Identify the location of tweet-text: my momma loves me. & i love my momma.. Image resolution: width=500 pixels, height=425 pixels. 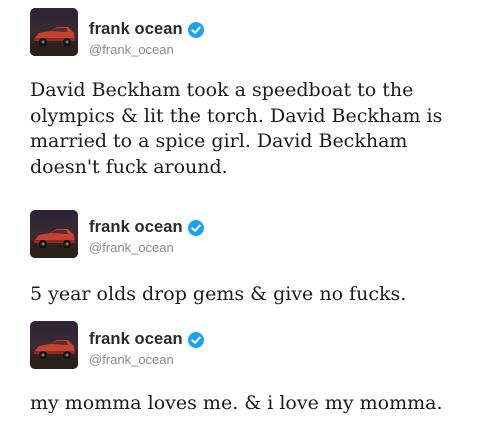
(236, 403).